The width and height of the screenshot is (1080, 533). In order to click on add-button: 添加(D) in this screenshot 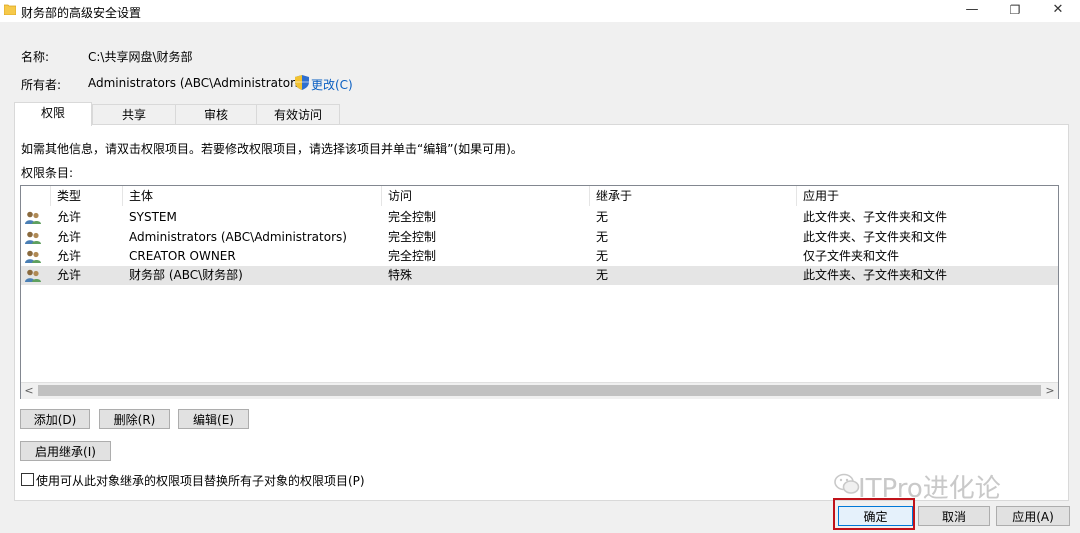, I will do `click(55, 419)`.